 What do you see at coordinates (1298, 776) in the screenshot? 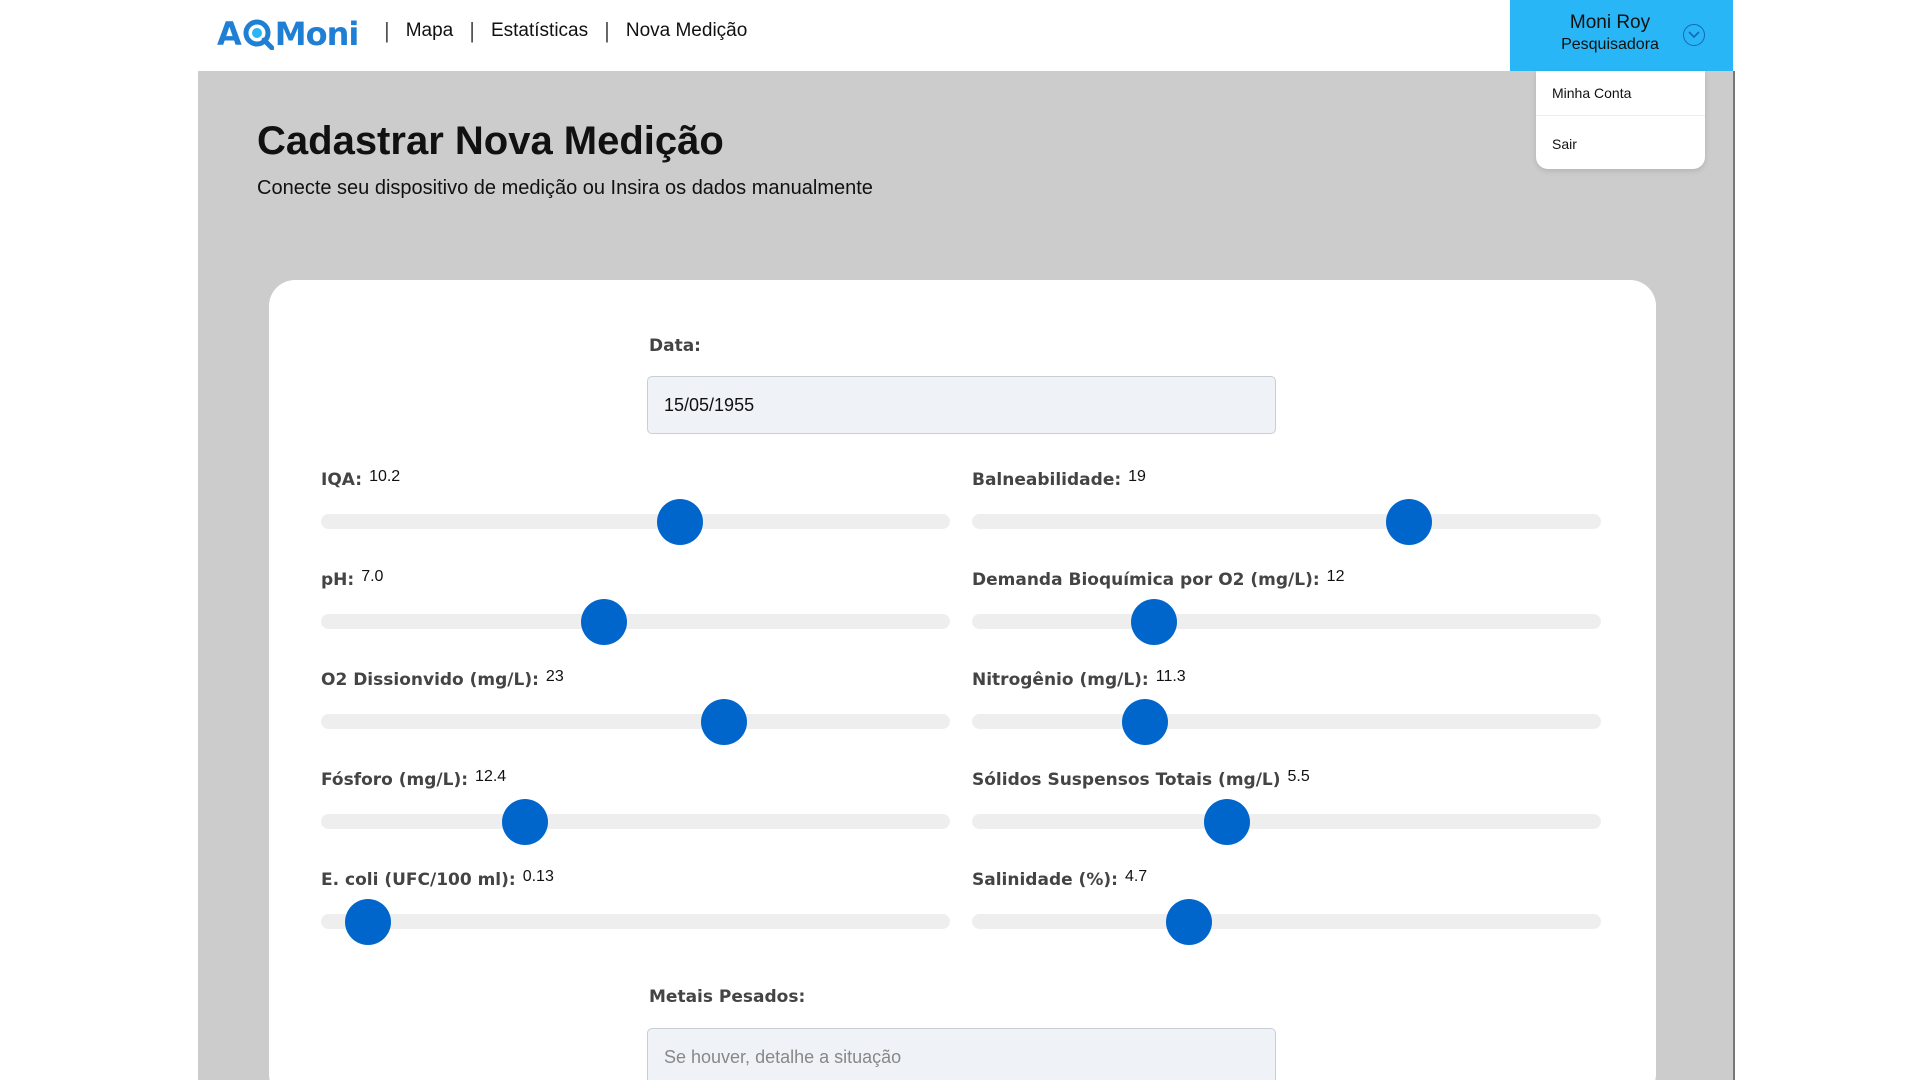
I see `slider-value: 5.5` at bounding box center [1298, 776].